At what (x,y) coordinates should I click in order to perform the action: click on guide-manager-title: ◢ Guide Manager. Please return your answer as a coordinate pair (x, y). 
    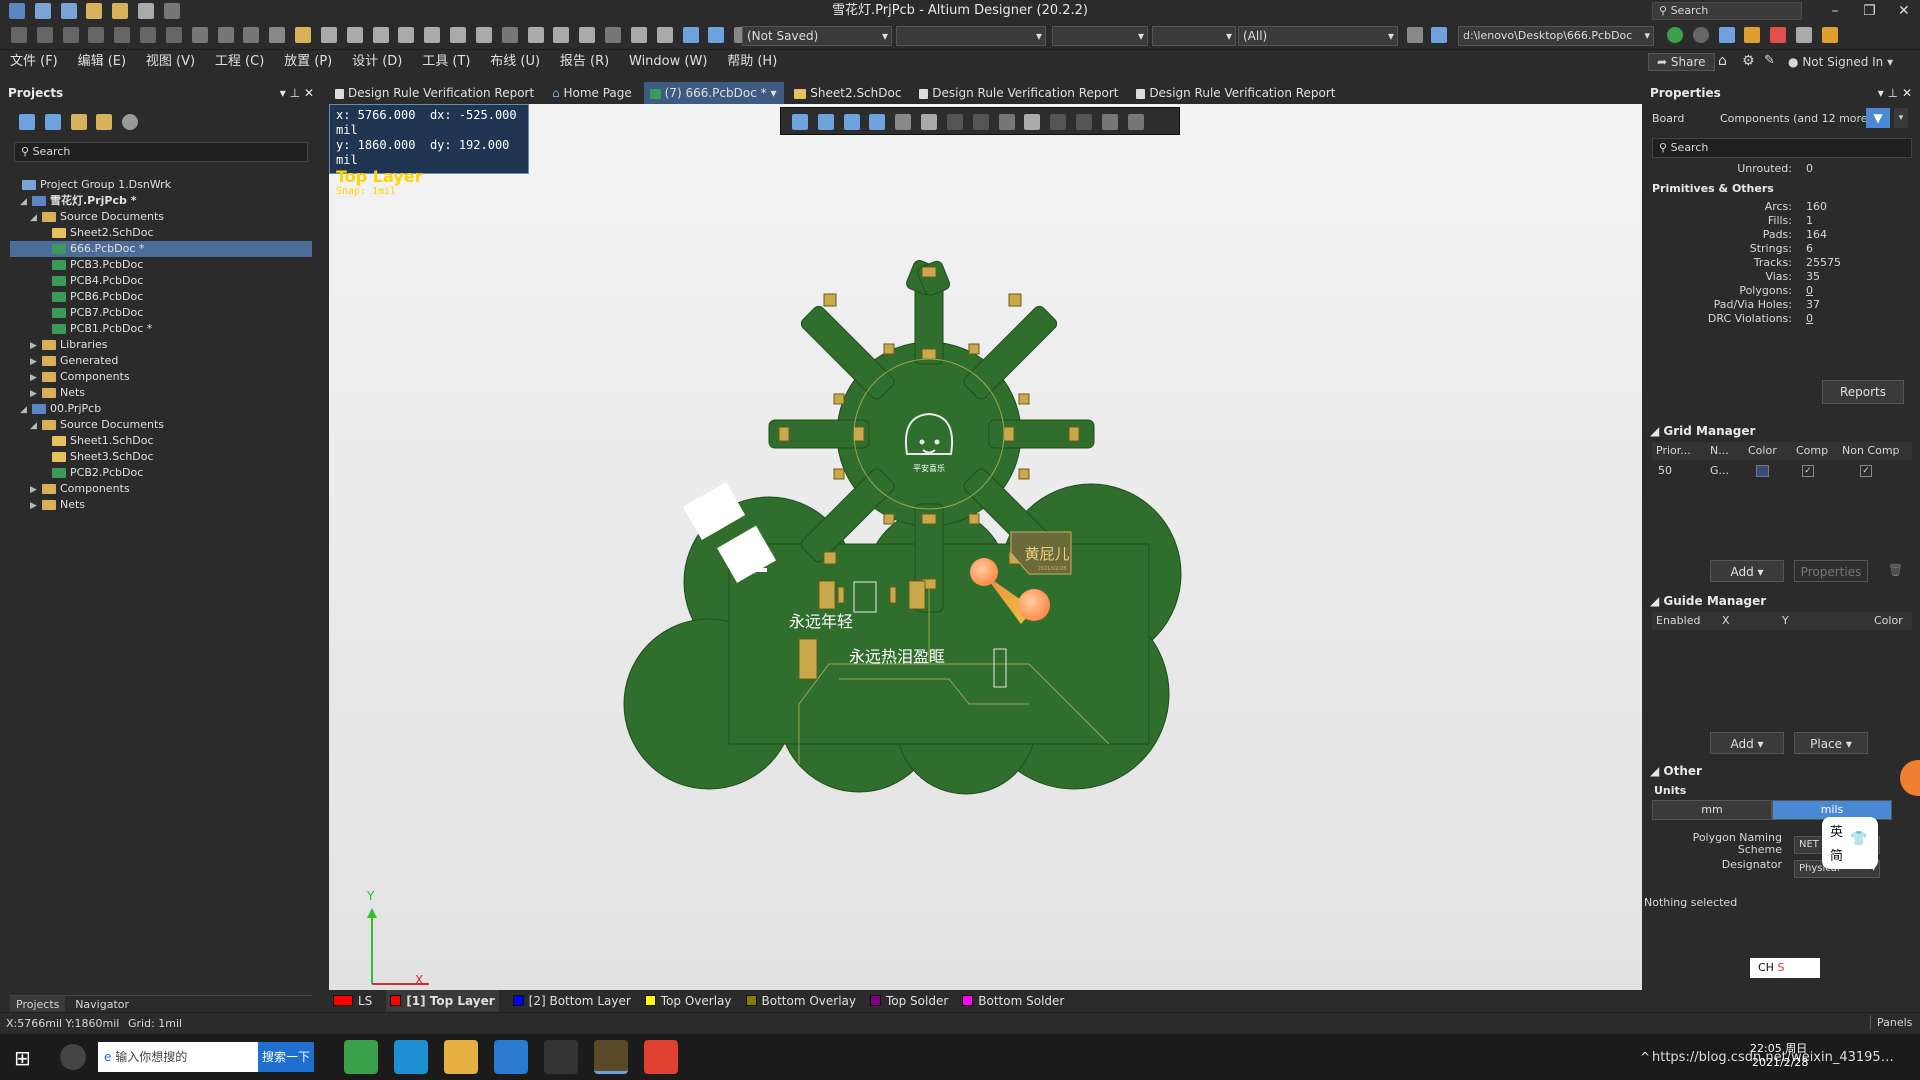
    Looking at the image, I should click on (1708, 601).